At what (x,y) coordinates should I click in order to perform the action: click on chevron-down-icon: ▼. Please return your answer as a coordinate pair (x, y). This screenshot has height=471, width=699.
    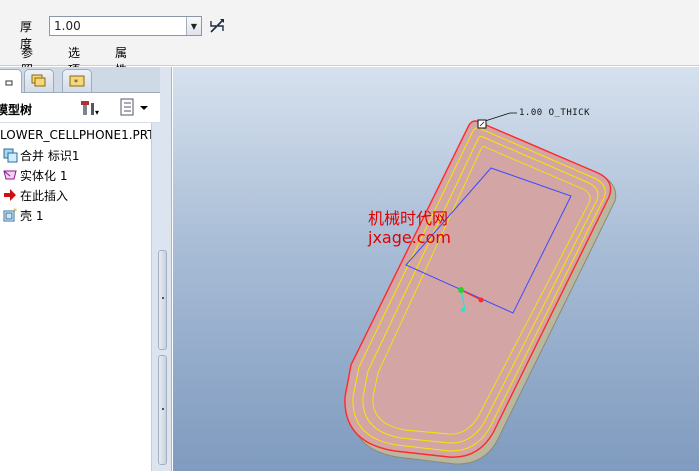
    Looking at the image, I should click on (193, 26).